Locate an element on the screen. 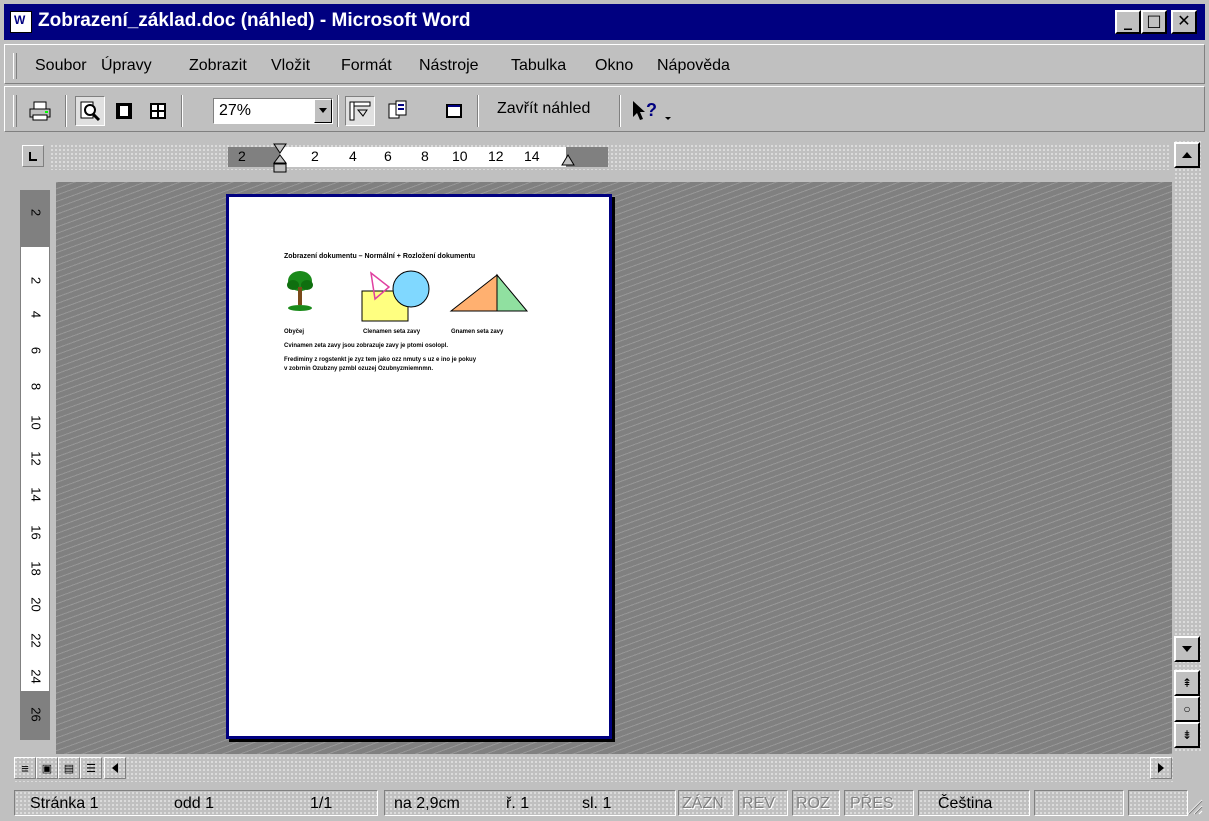 Image resolution: width=1209 pixels, height=821 pixels. print-button is located at coordinates (40, 111).